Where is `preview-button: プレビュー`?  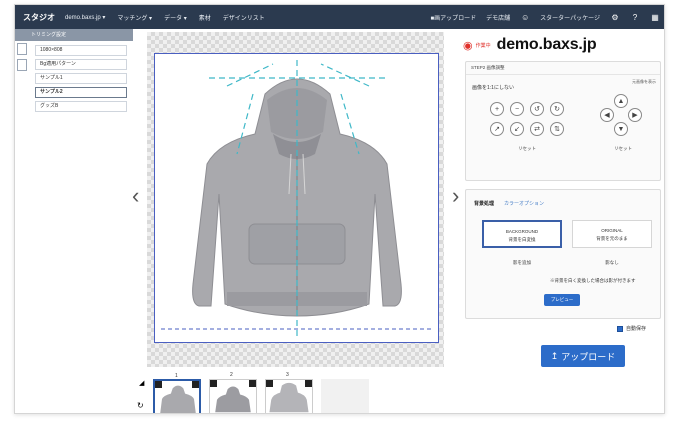 preview-button: プレビュー is located at coordinates (562, 300).